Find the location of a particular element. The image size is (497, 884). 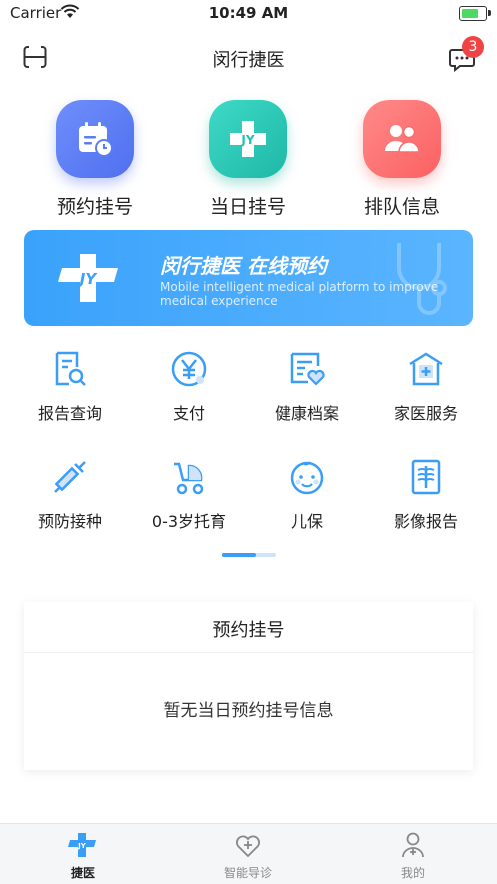

feature-label: 当日挂号 is located at coordinates (247, 207).